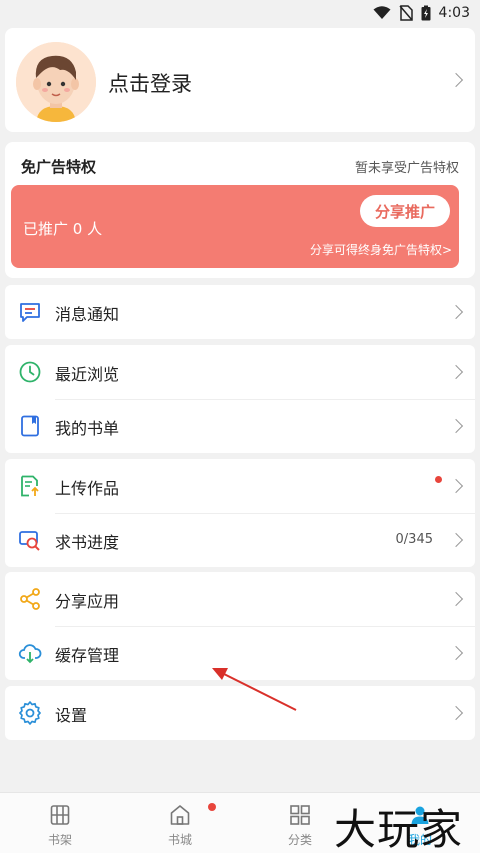  I want to click on gear-icon, so click(30, 713).